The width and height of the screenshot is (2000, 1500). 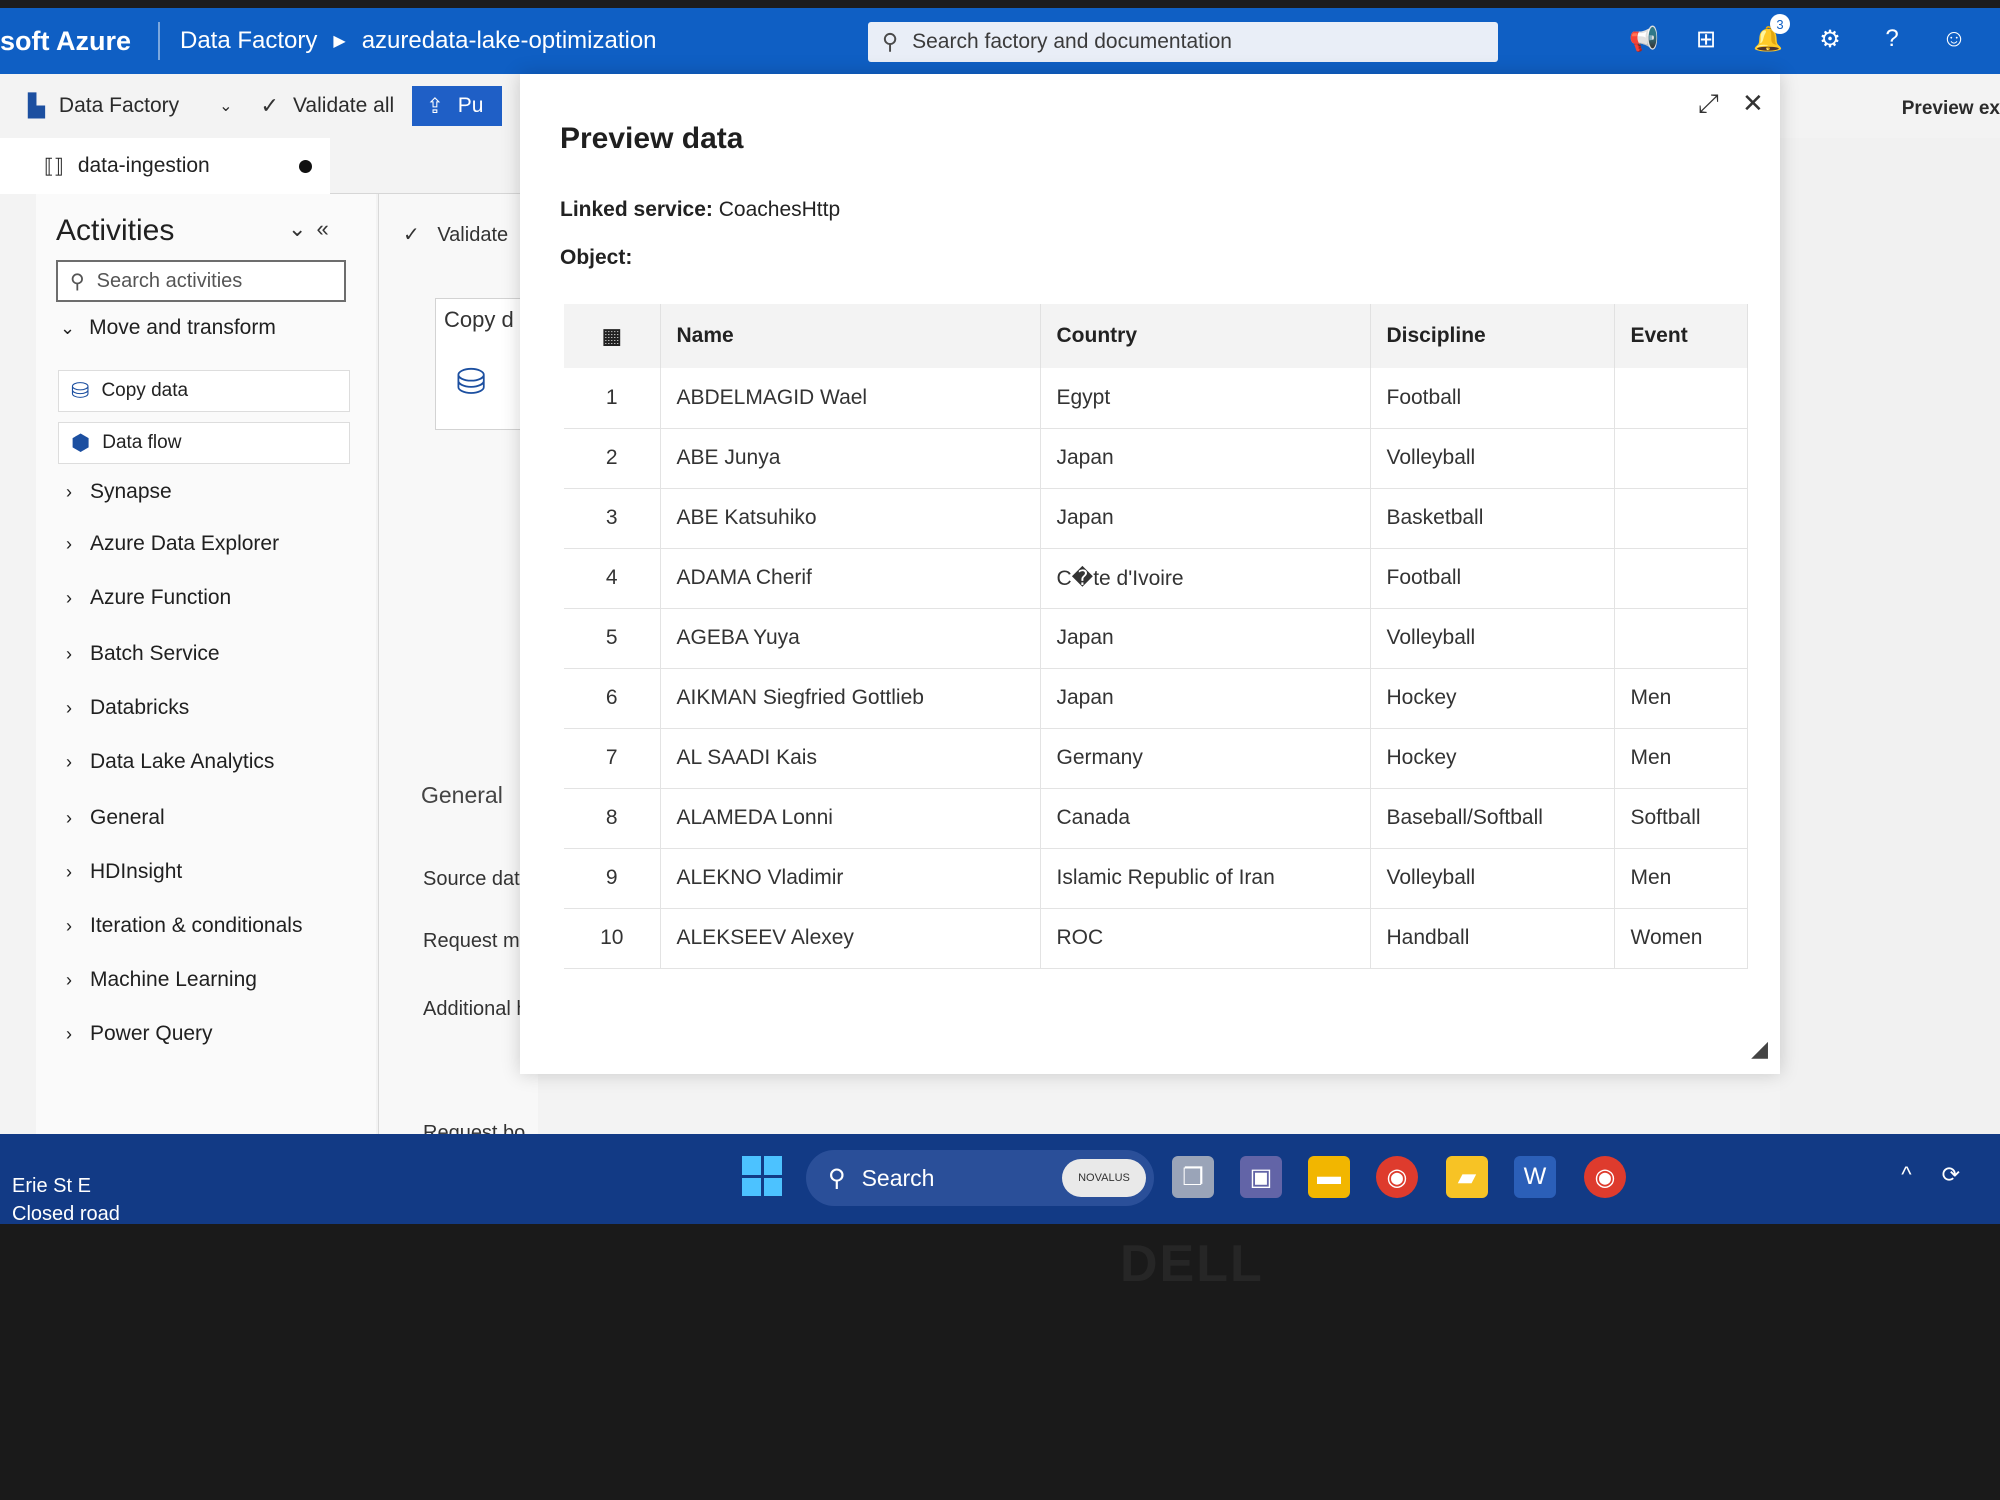 What do you see at coordinates (636, 209) in the screenshot?
I see `linked-service-label: Linked service:` at bounding box center [636, 209].